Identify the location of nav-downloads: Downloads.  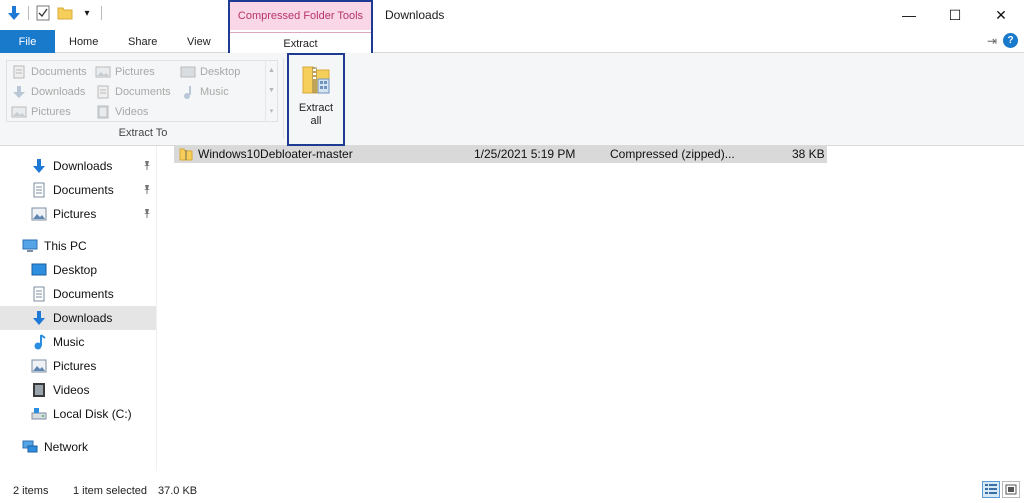
(78, 318).